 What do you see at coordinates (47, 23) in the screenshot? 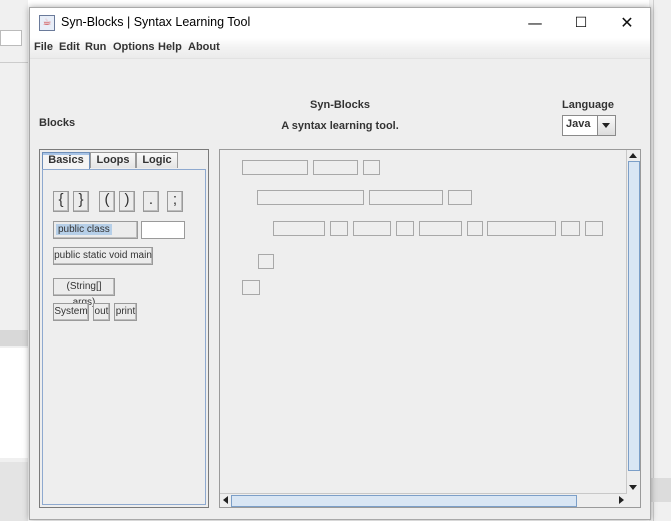
I see `java-cup-icon: ☕` at bounding box center [47, 23].